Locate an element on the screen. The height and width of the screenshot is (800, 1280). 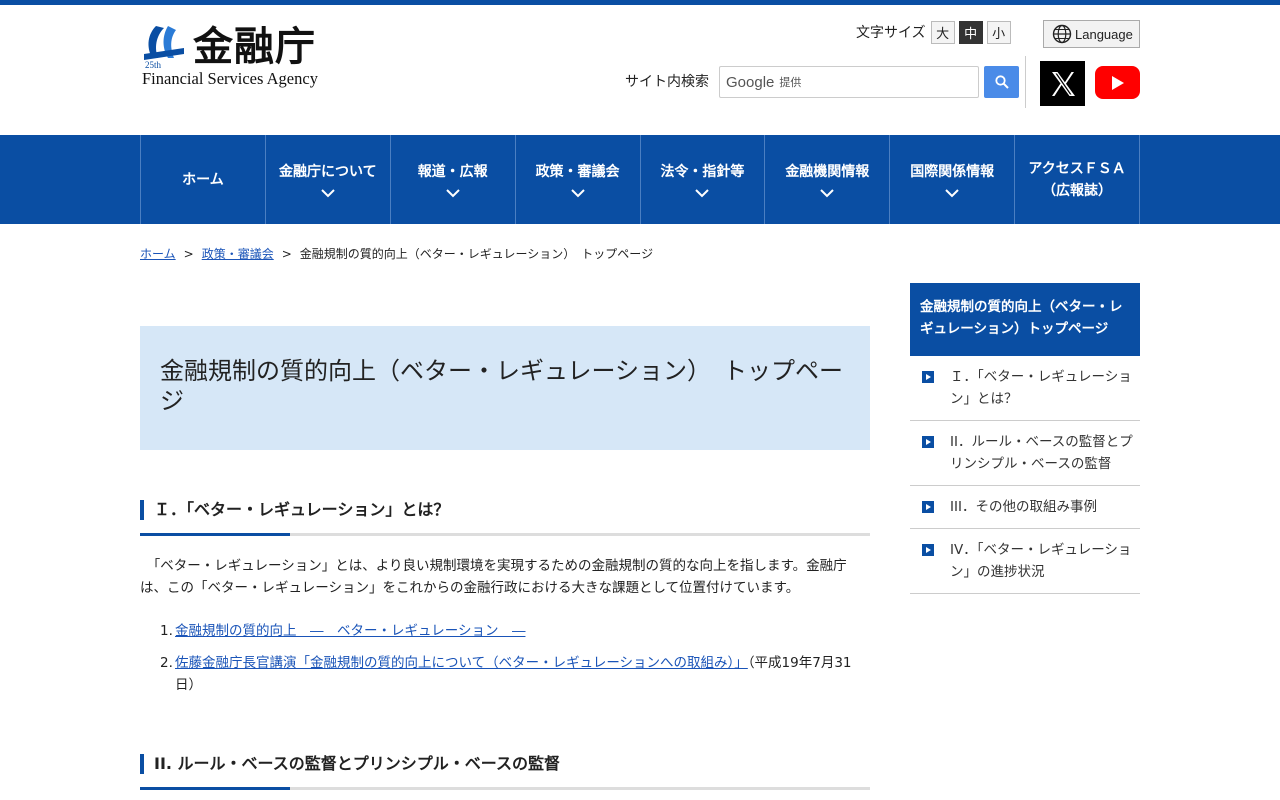
x-twitter-link is located at coordinates (1062, 83).